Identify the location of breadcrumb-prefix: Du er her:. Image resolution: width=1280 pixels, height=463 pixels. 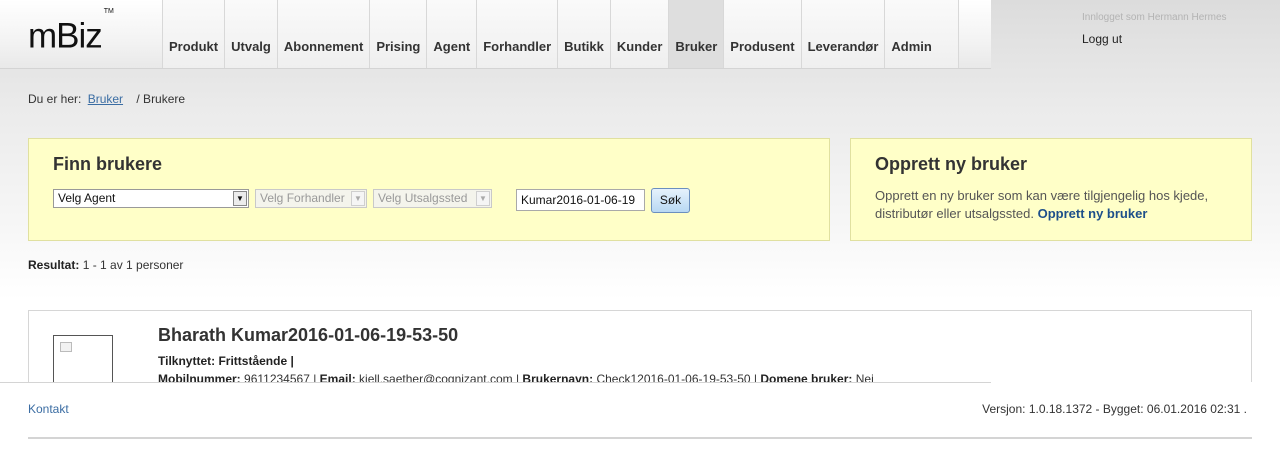
(55, 99).